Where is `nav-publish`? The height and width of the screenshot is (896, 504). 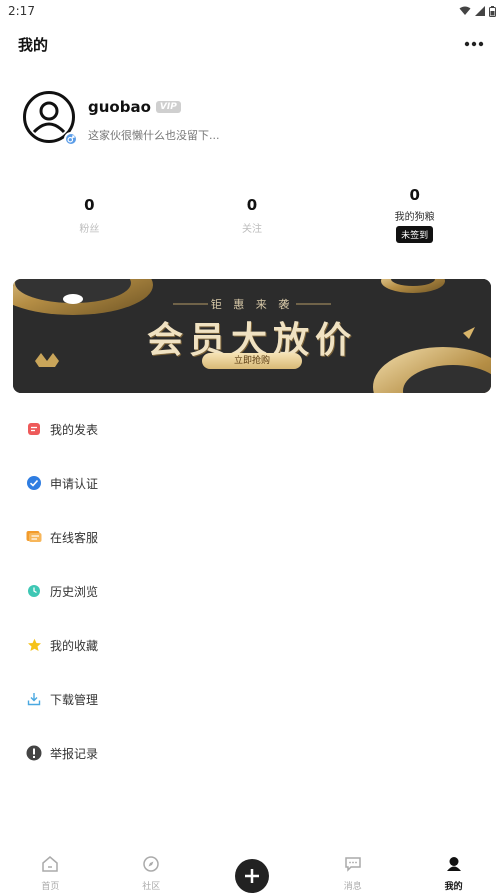
nav-publish is located at coordinates (252, 872).